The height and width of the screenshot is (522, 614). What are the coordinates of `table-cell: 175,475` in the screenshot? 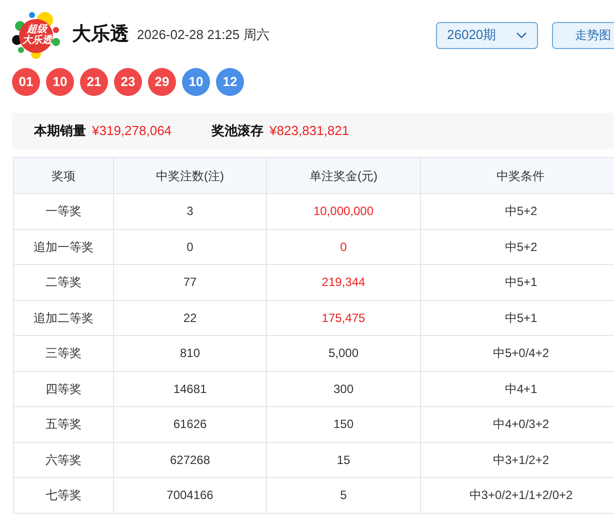 It's located at (344, 317).